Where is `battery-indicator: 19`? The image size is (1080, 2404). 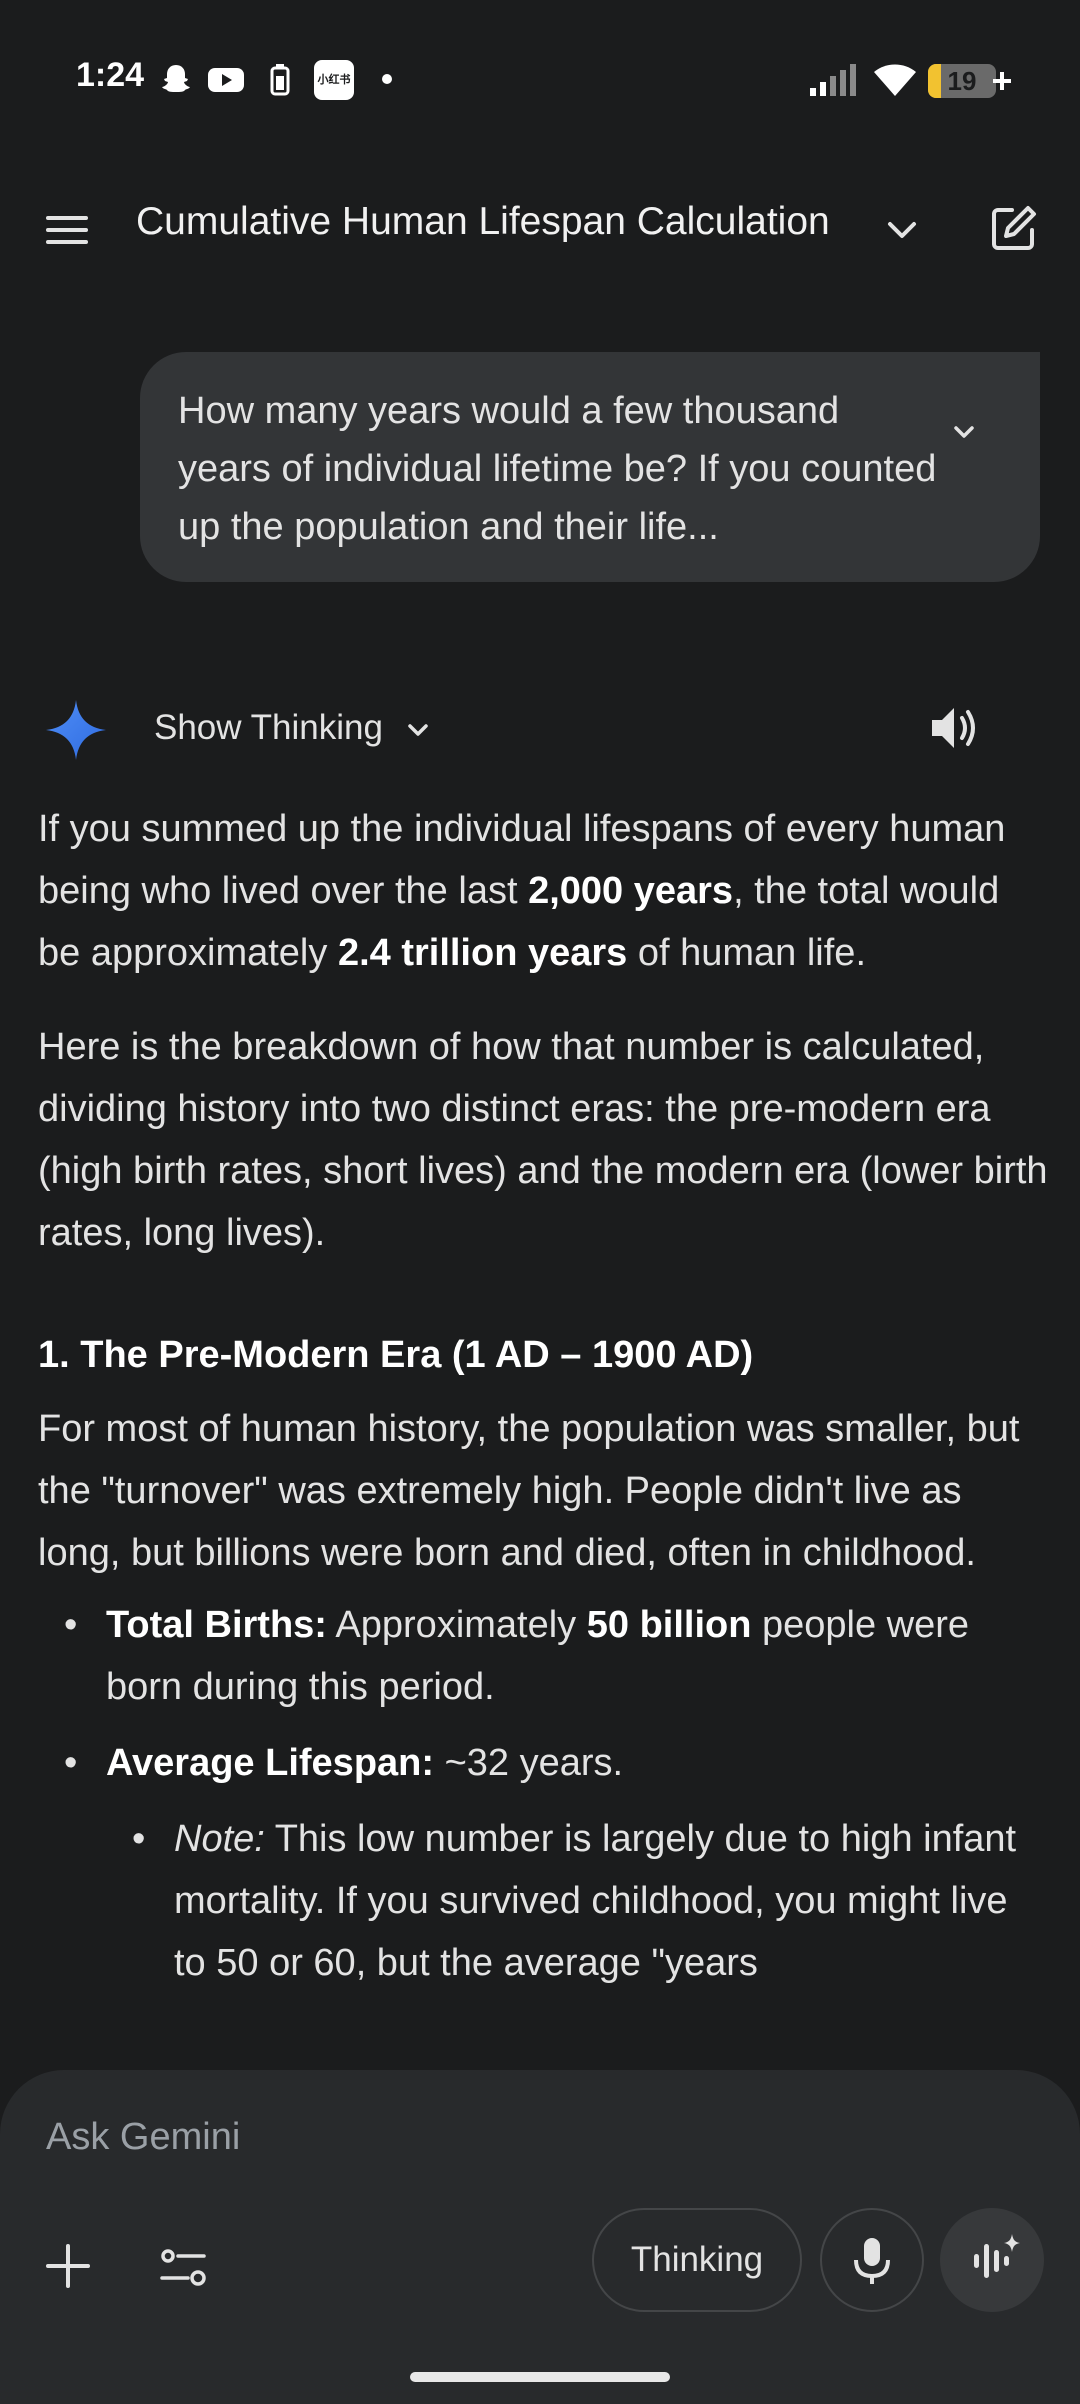
battery-indicator: 19 is located at coordinates (962, 81).